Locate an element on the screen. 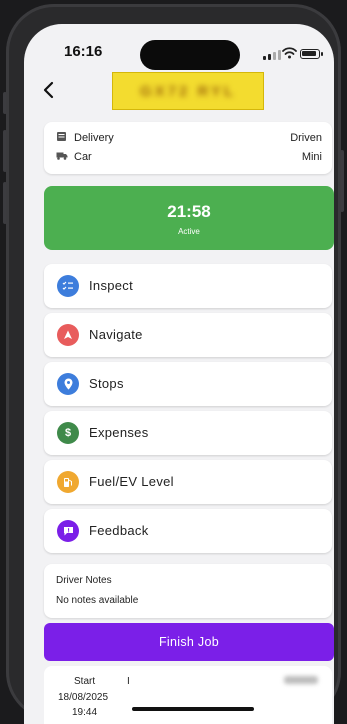  menu-item-label: Inspect is located at coordinates (111, 285).